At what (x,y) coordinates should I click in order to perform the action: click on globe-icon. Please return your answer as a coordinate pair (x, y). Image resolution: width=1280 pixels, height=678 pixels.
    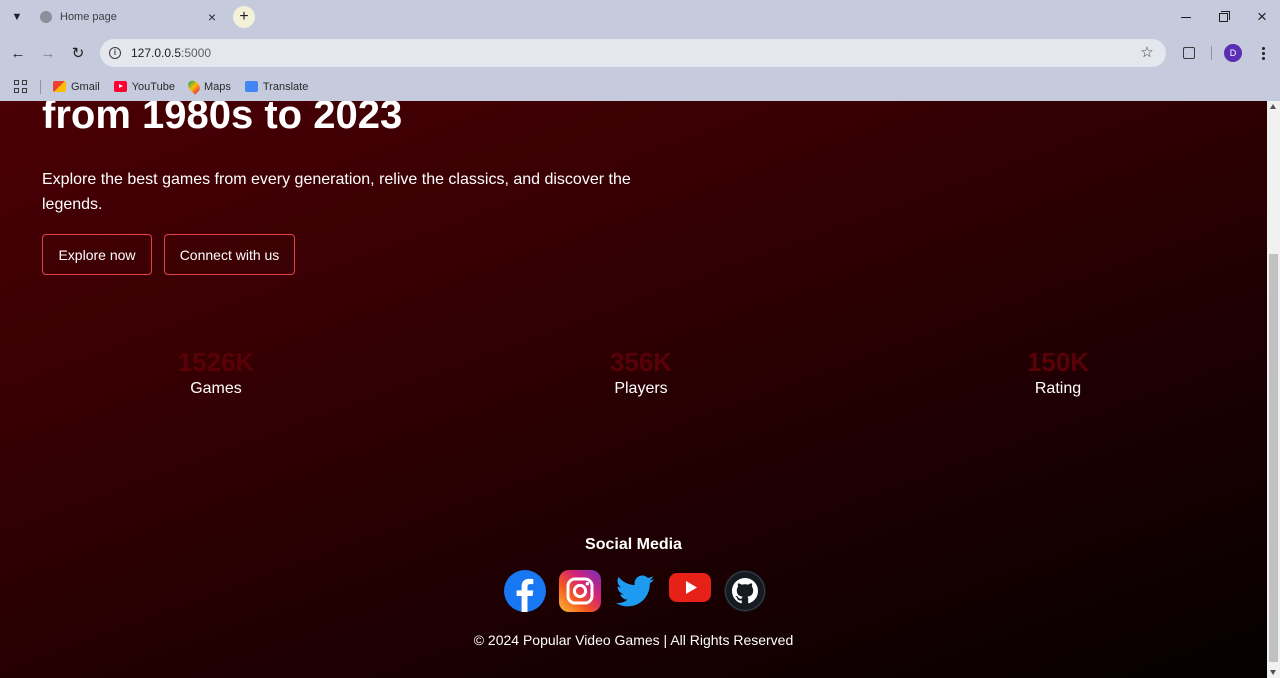
    Looking at the image, I should click on (46, 17).